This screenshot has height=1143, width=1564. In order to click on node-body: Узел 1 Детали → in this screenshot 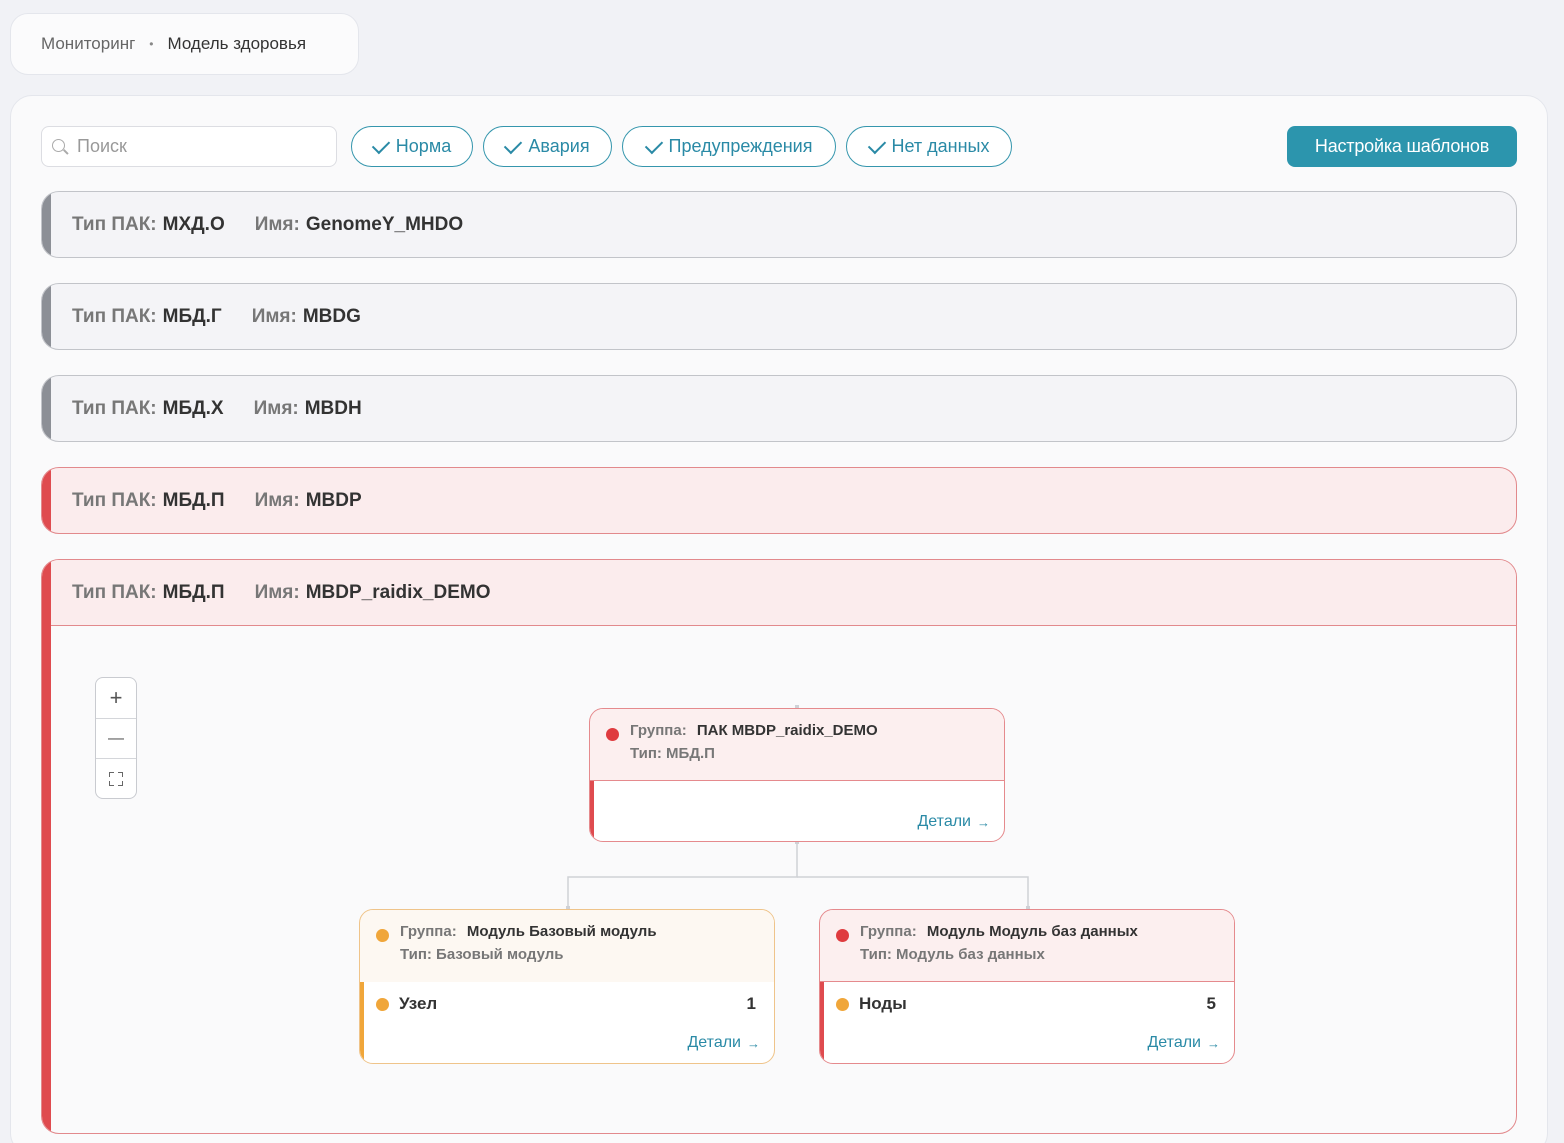, I will do `click(567, 1022)`.